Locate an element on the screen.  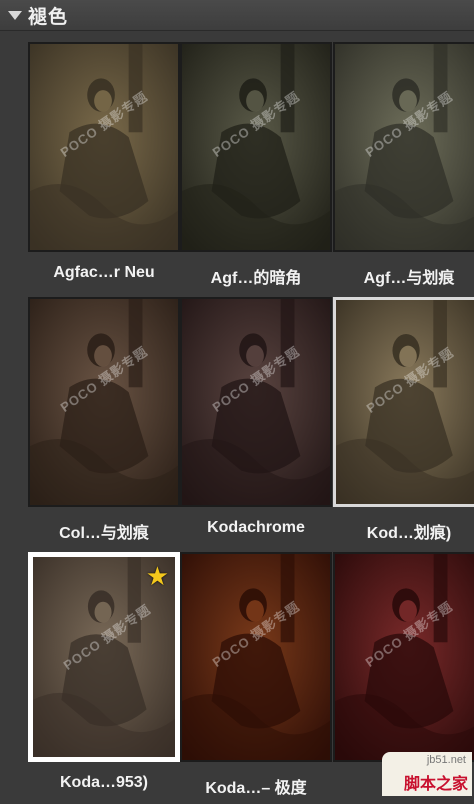
panel-header: 褪色 is located at coordinates (237, 15).